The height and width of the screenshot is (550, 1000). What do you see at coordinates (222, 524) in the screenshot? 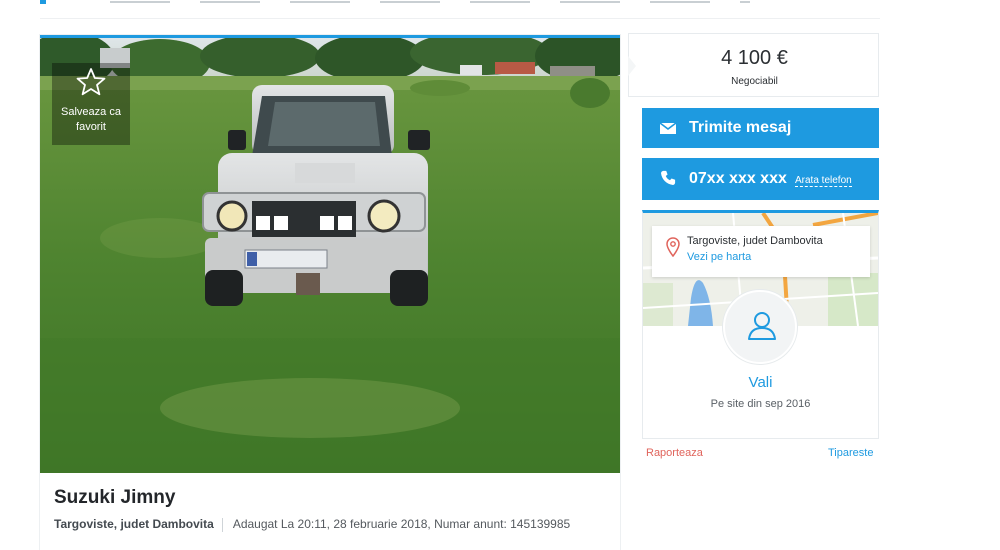
I see `meta-divider` at bounding box center [222, 524].